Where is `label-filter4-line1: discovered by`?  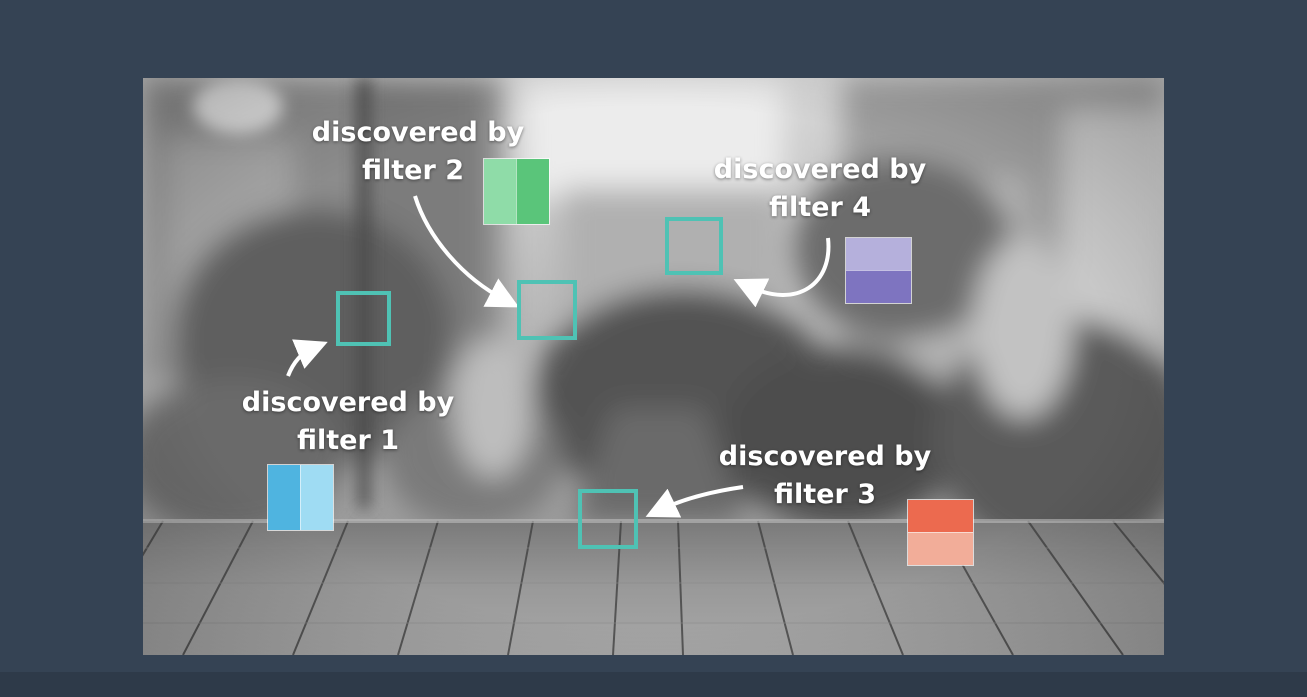
label-filter4-line1: discovered by is located at coordinates (820, 169).